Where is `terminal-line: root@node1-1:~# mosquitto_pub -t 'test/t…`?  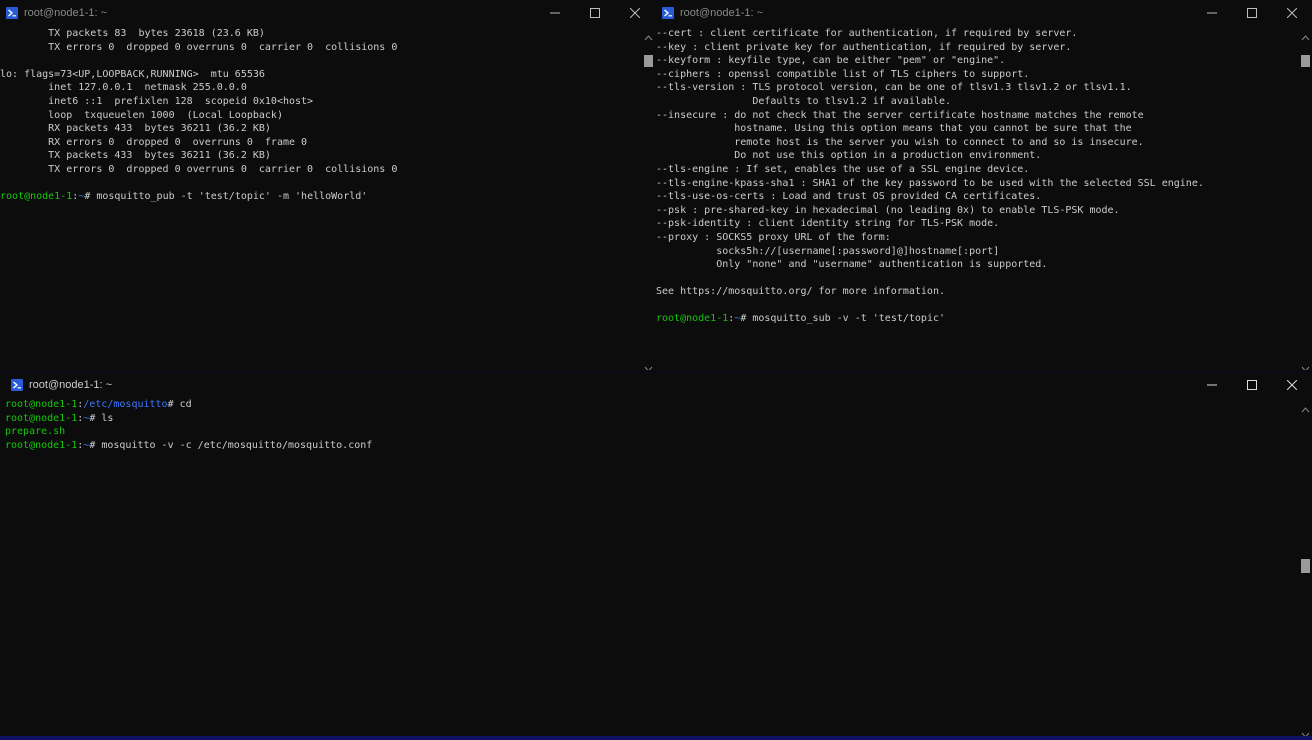 terminal-line: root@node1-1:~# mosquitto_pub -t 'test/t… is located at coordinates (320, 197).